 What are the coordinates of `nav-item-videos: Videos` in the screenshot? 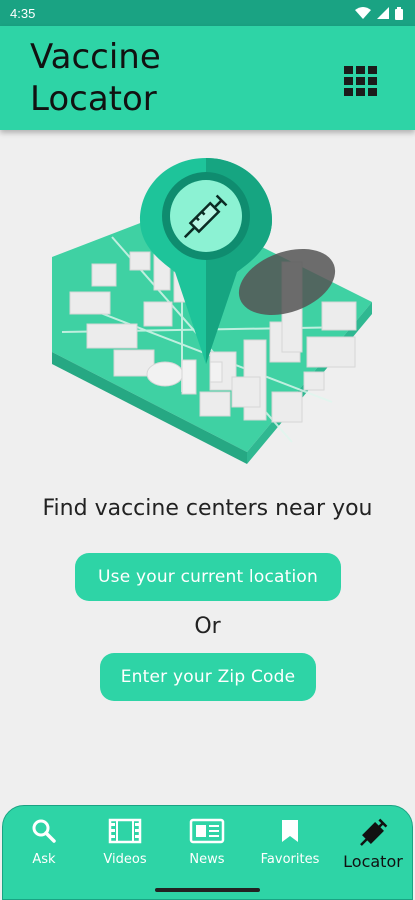 It's located at (125, 846).